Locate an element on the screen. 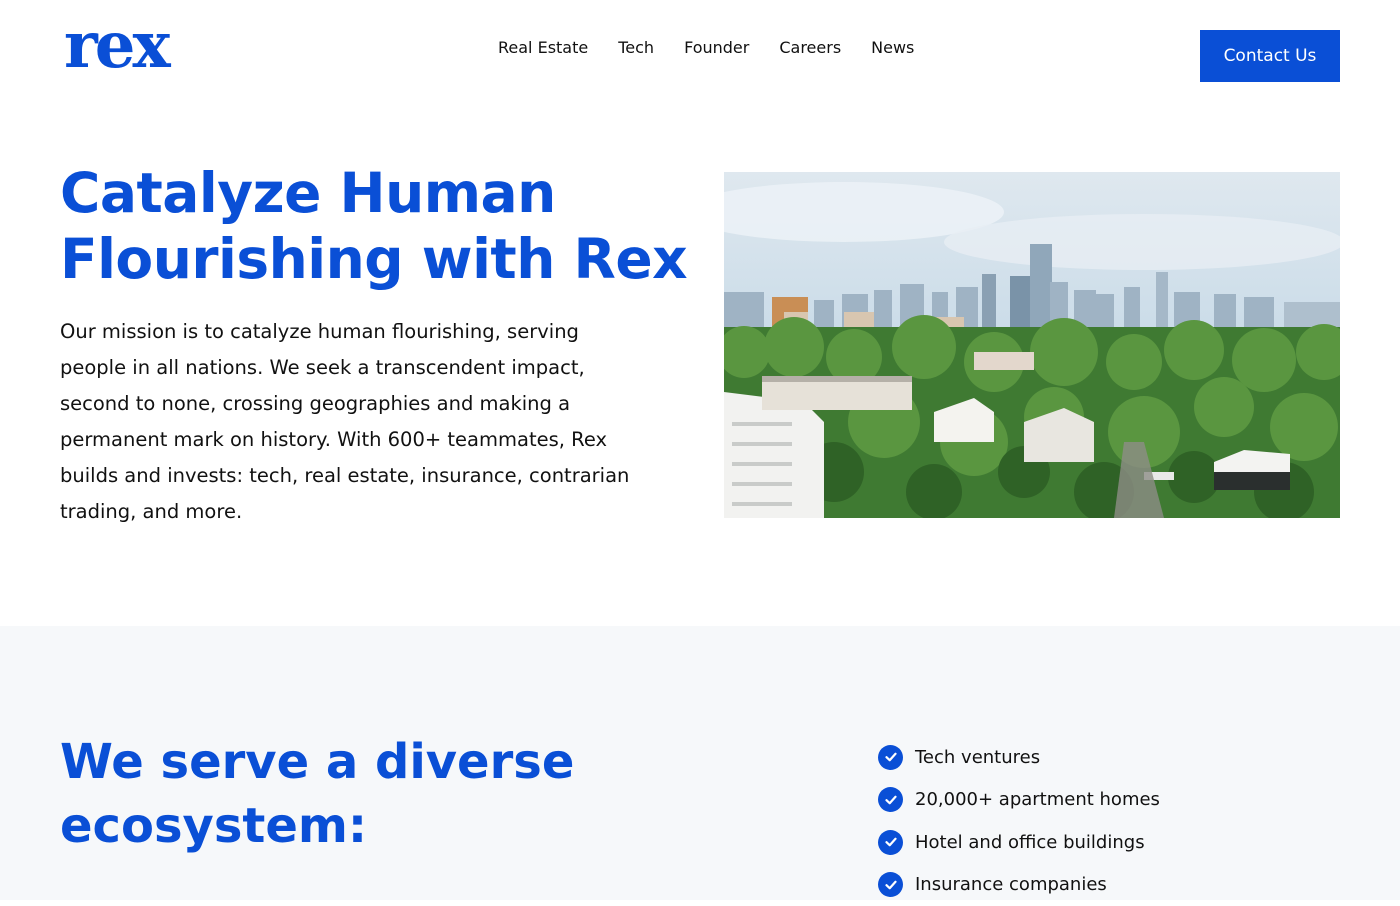 Image resolution: width=1400 pixels, height=906 pixels. main-nav: Real Estate Tech Founder Careers News is located at coordinates (706, 47).